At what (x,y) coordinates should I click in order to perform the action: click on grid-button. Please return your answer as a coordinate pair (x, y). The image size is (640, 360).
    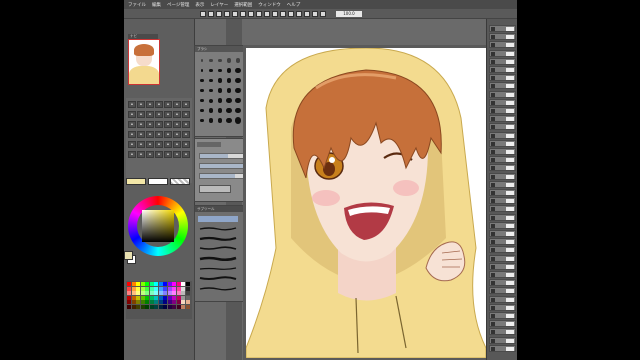
    Looking at the image, I should click on (299, 13).